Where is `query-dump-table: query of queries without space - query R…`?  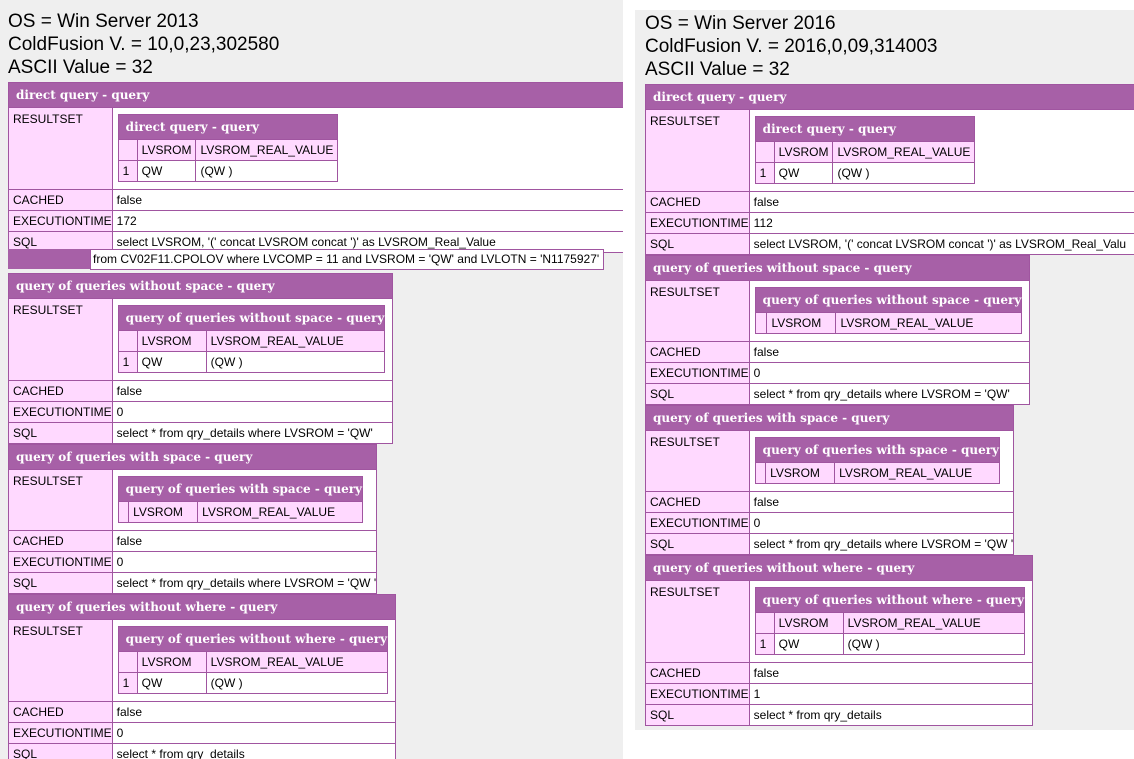
query-dump-table: query of queries without space - query R… is located at coordinates (837, 330).